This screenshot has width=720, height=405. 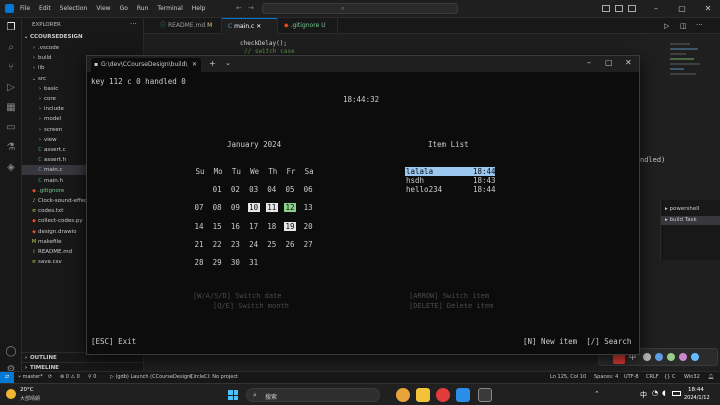 What do you see at coordinates (308, 207) in the screenshot?
I see `calendar-day: 13` at bounding box center [308, 207].